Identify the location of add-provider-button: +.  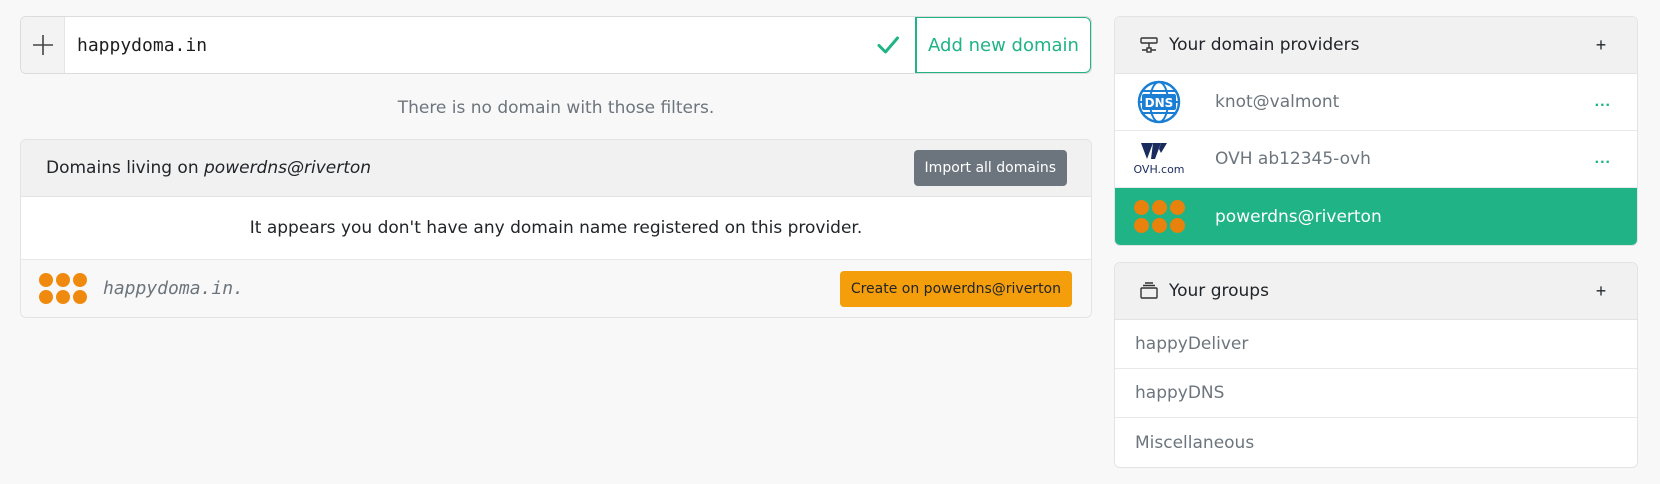
(1601, 45).